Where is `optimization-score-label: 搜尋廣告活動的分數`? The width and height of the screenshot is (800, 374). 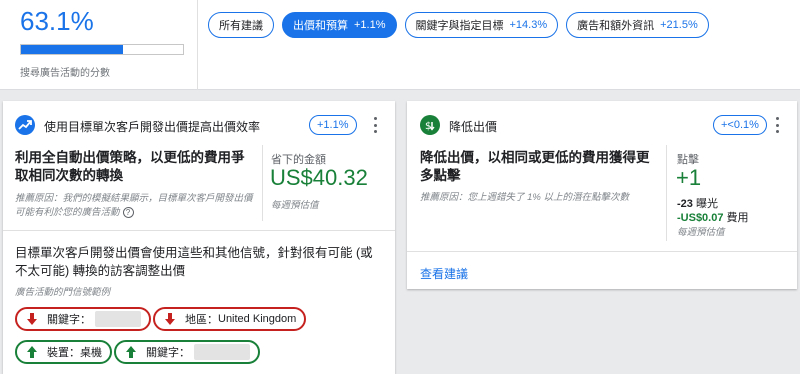 optimization-score-label: 搜尋廣告活動的分數 is located at coordinates (65, 73).